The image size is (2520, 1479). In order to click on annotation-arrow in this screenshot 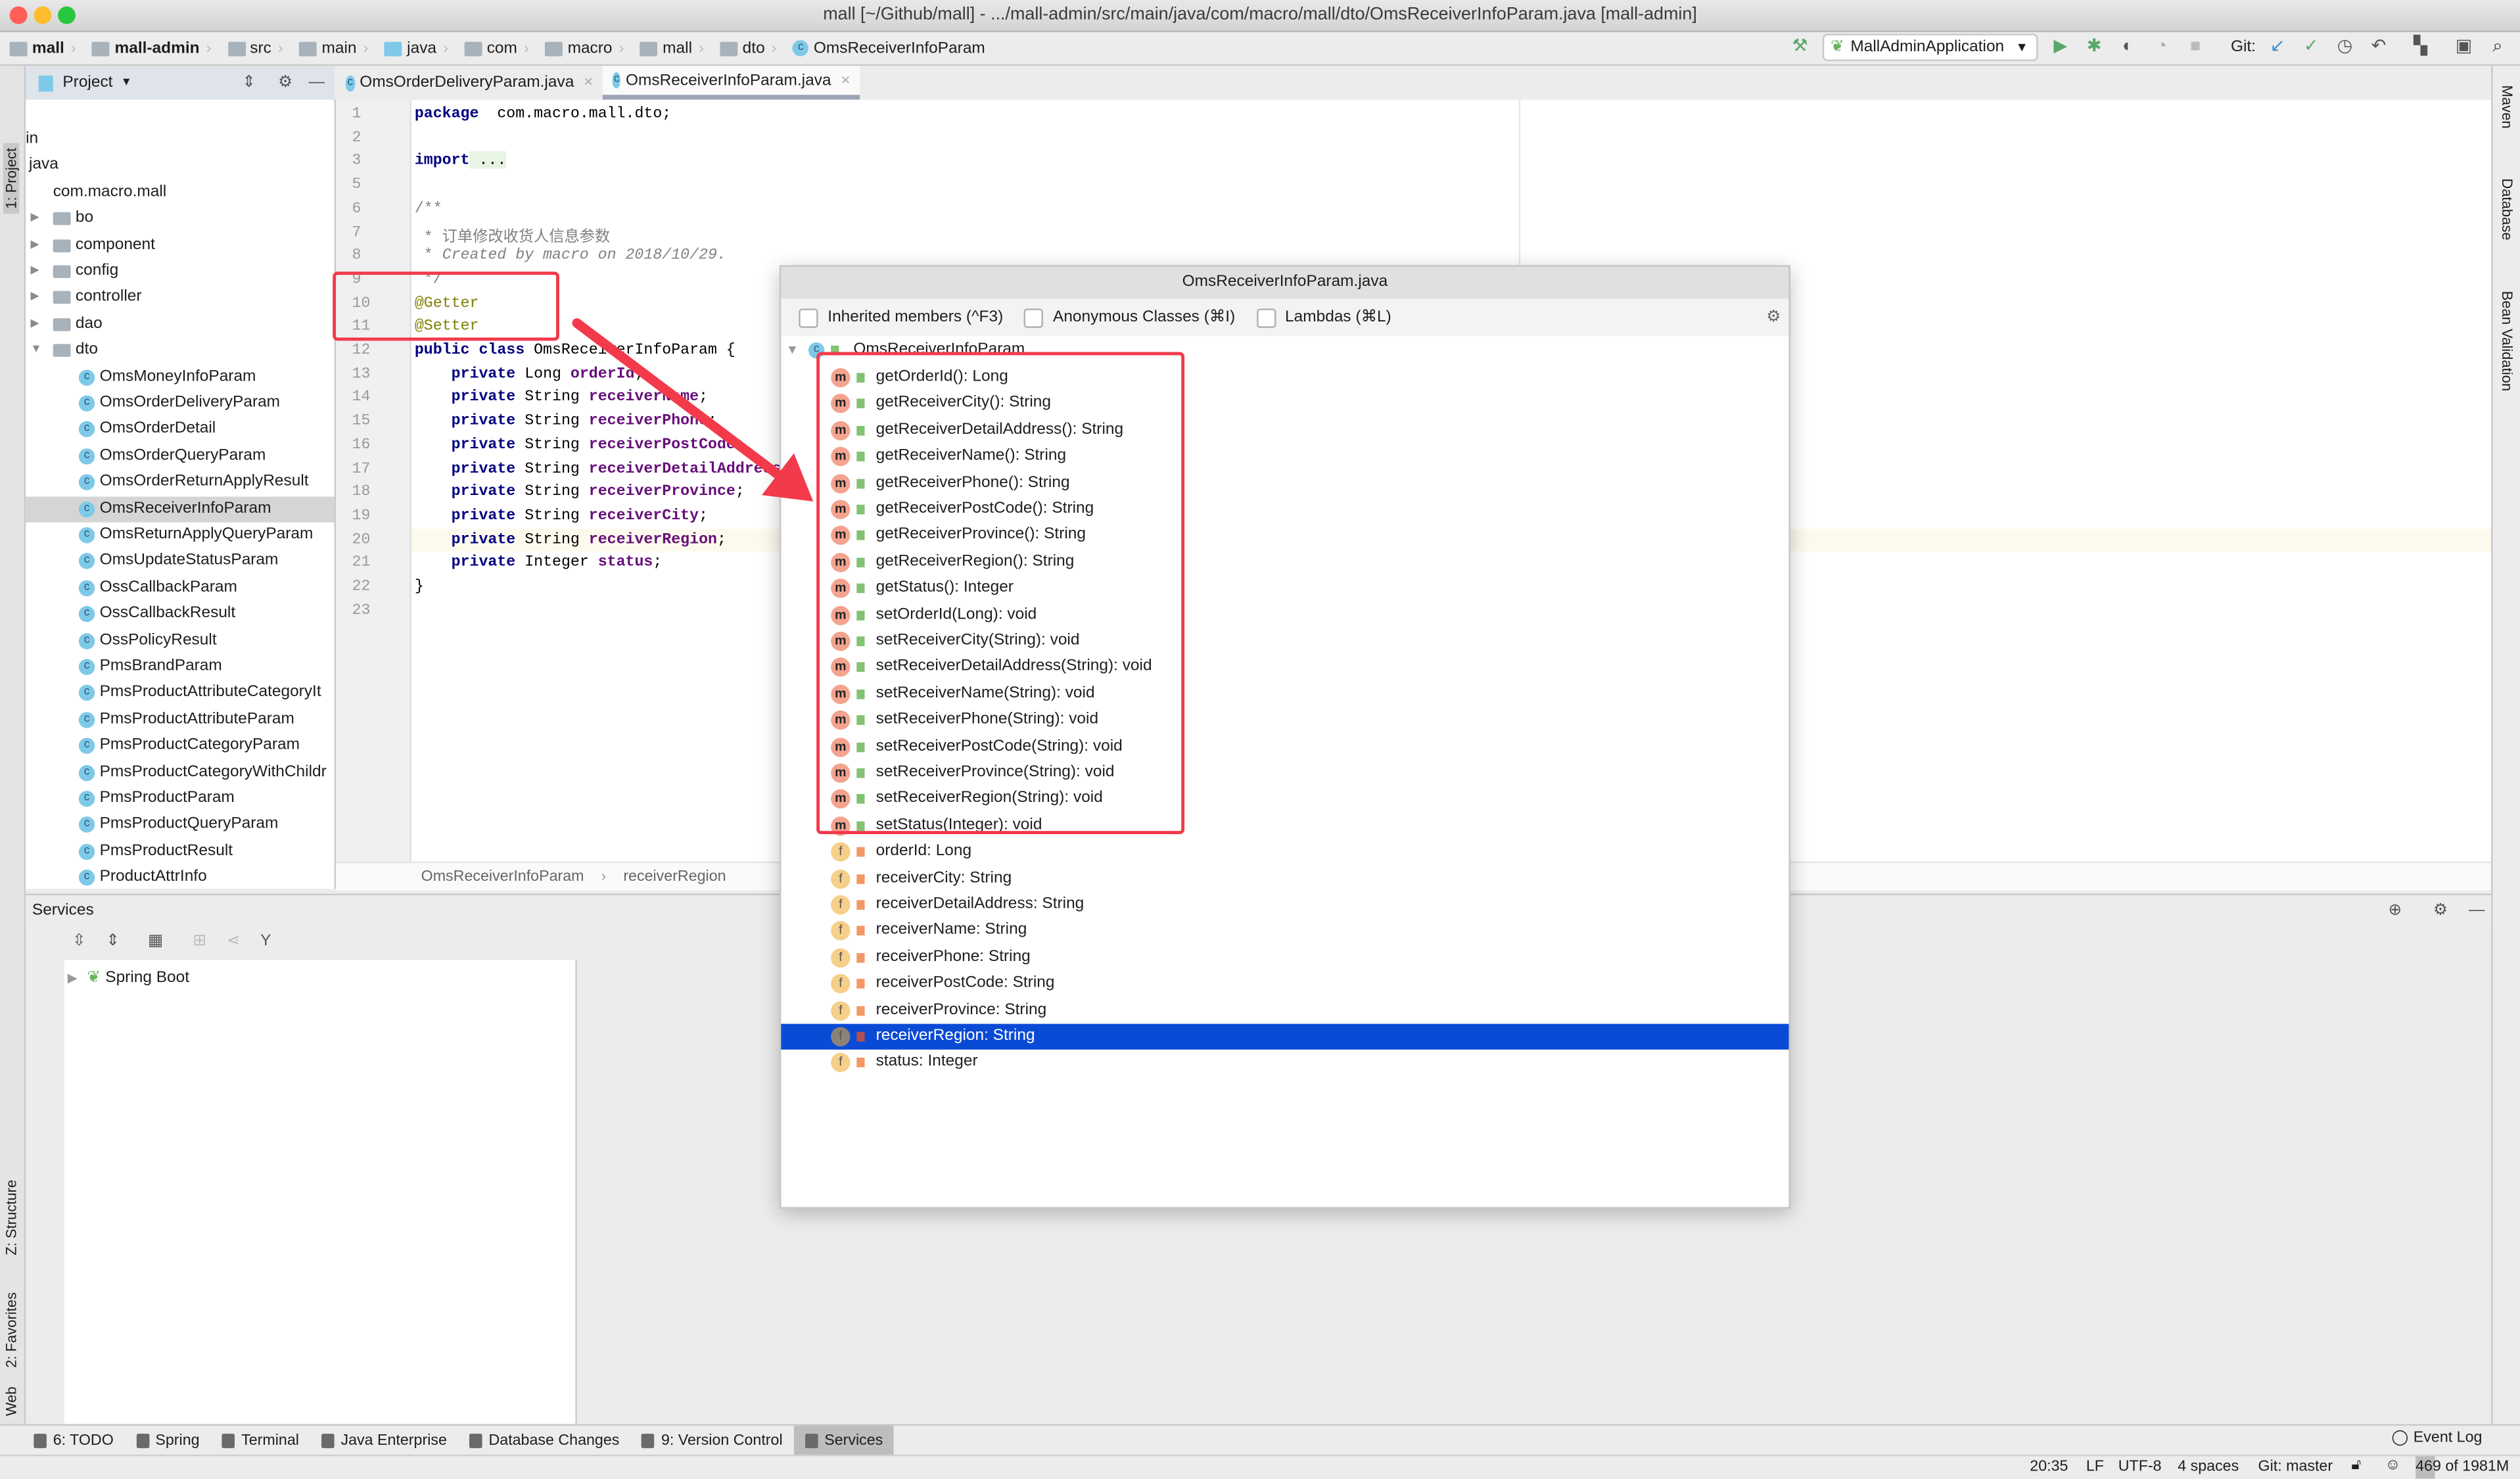, I will do `click(693, 410)`.